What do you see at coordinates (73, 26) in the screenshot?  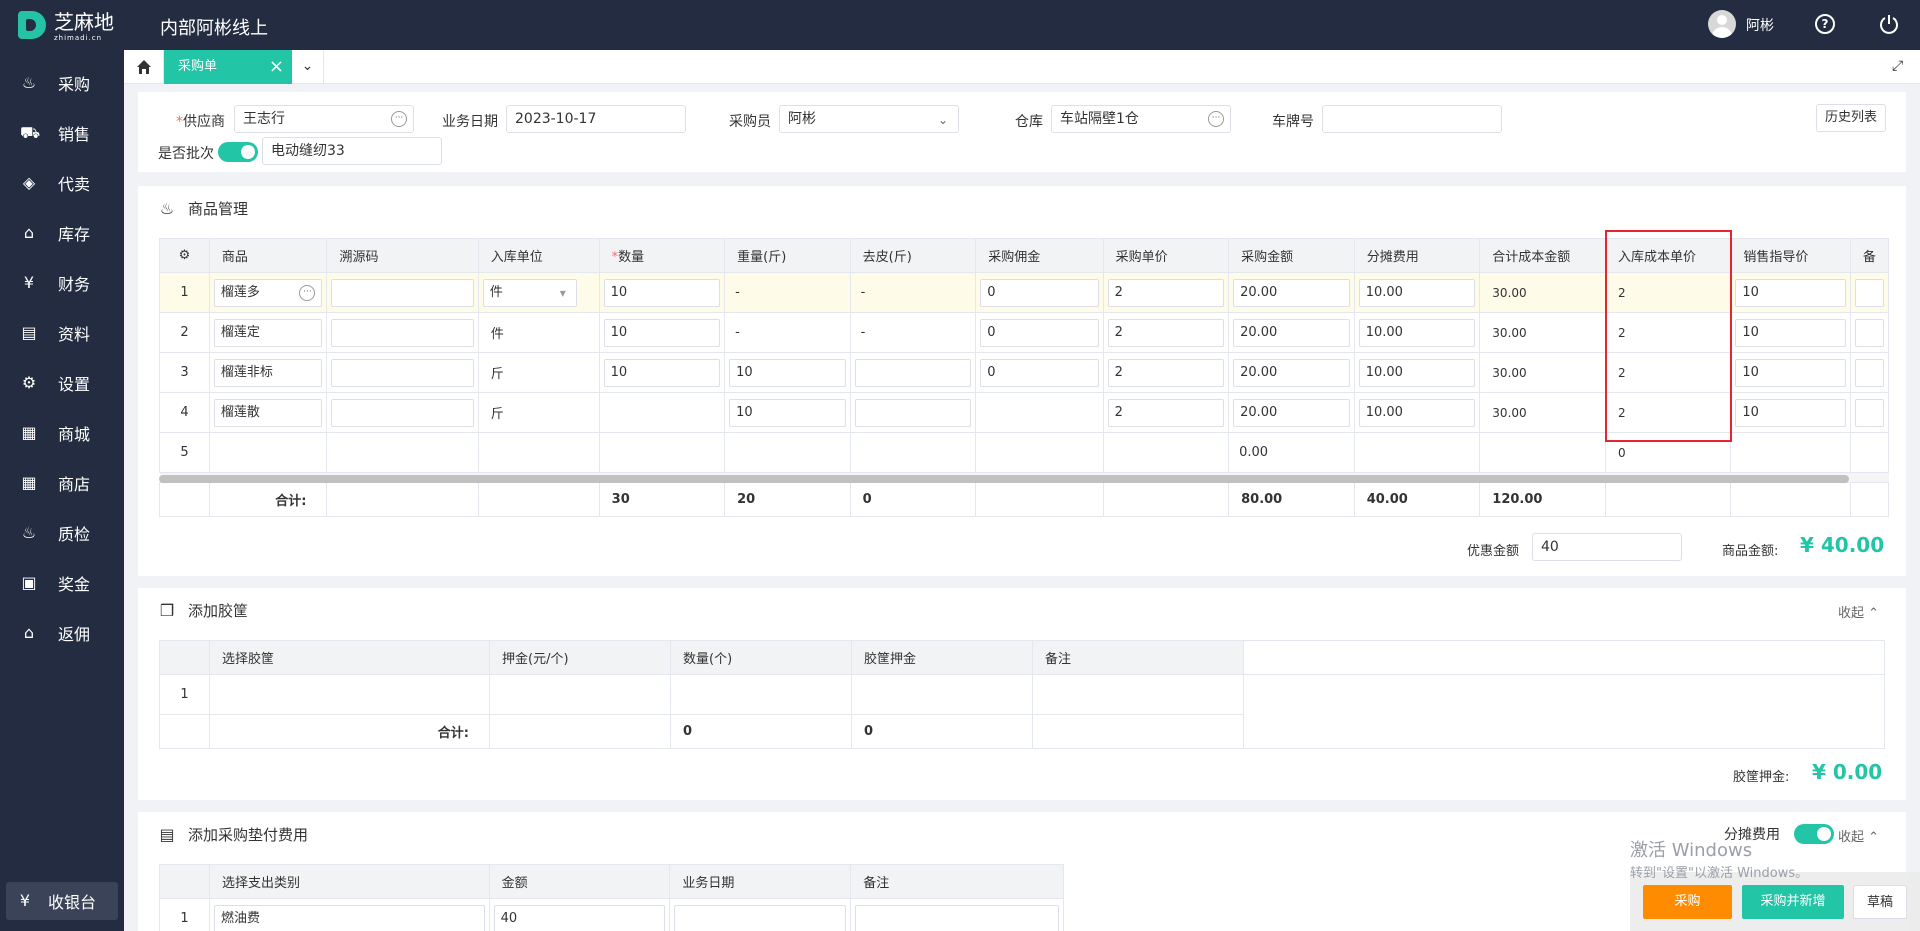 I see `logo: 芝麻地 zhimadi.cn` at bounding box center [73, 26].